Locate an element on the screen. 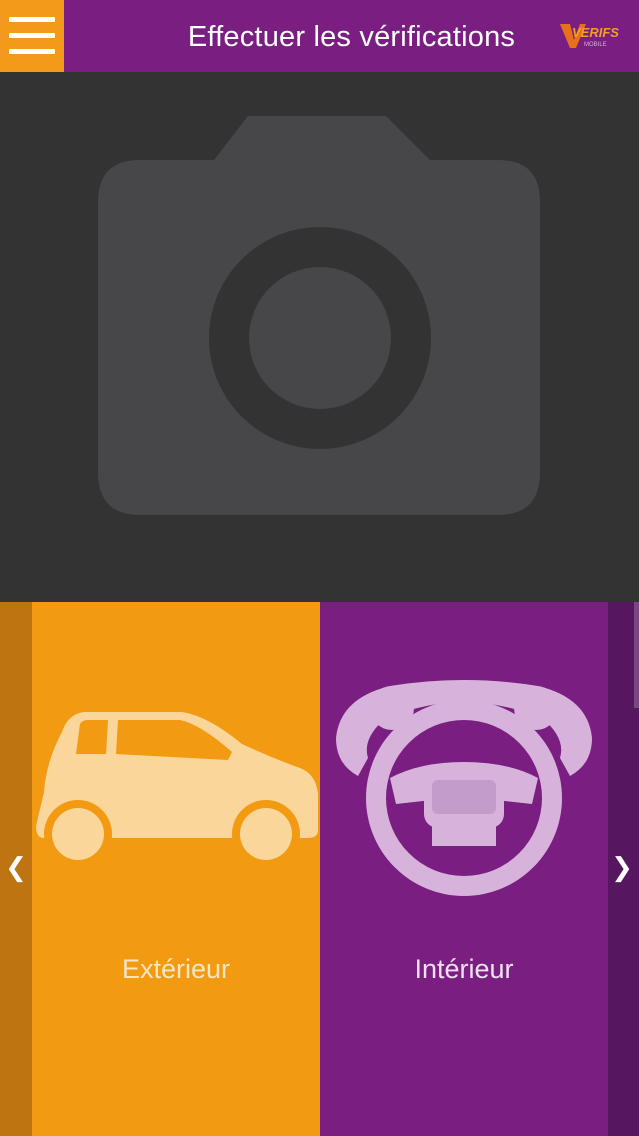 This screenshot has height=1136, width=639. chevron-left-icon: ❮ is located at coordinates (16, 867).